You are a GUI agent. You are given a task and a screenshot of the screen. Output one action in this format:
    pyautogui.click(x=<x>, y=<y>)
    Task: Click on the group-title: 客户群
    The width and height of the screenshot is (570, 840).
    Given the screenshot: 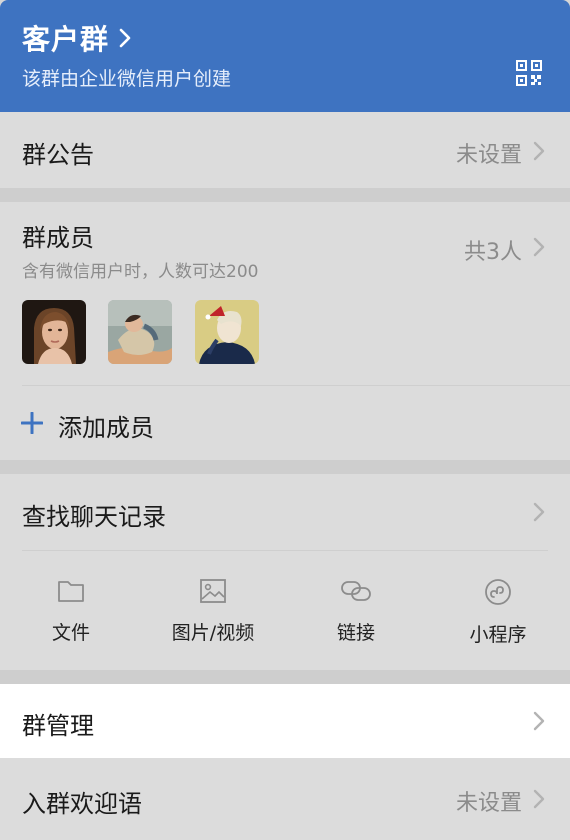 What is the action you would take?
    pyautogui.click(x=66, y=39)
    